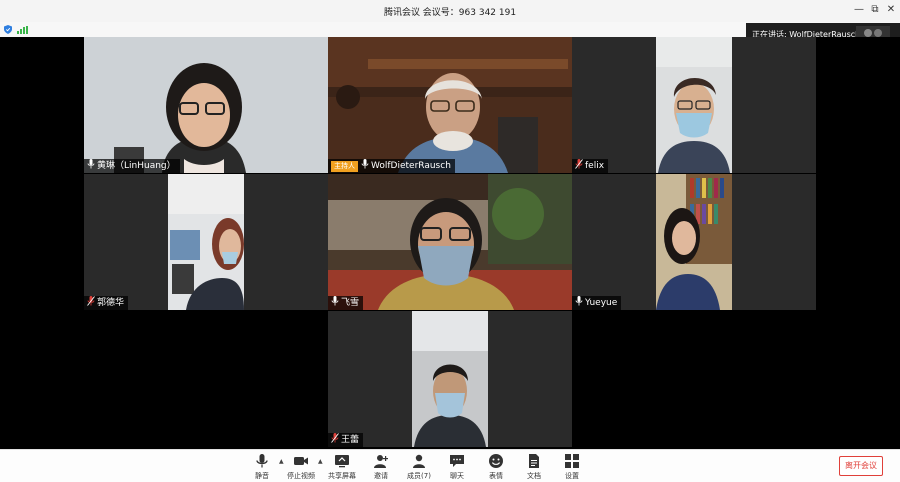  I want to click on chat-label: 聊天, so click(457, 476).